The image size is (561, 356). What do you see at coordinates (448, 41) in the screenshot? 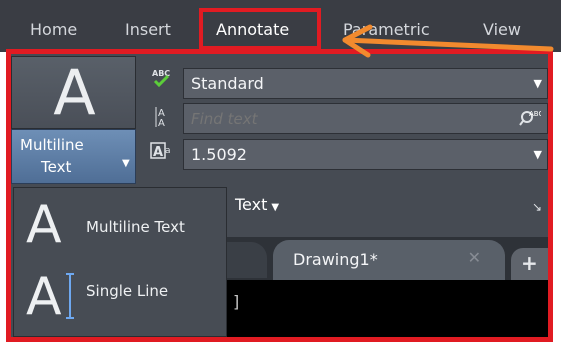
I see `pointer-arrow` at bounding box center [448, 41].